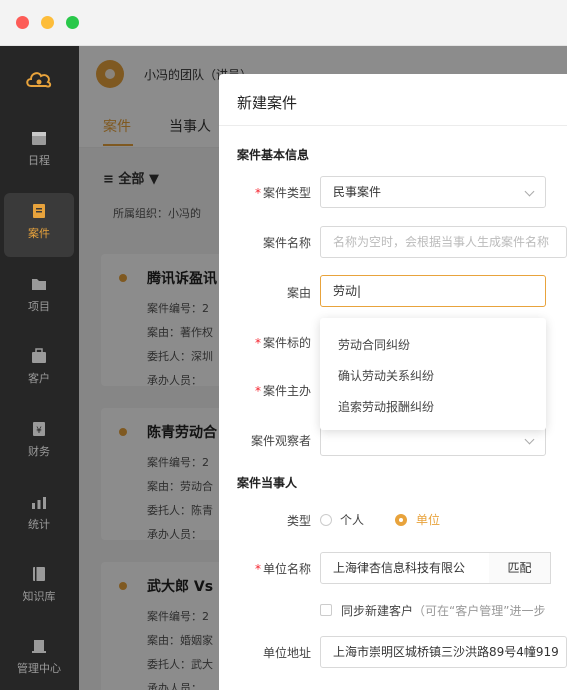 This screenshot has width=567, height=690. I want to click on cause-option: 确认劳动关系纠纷, so click(386, 375).